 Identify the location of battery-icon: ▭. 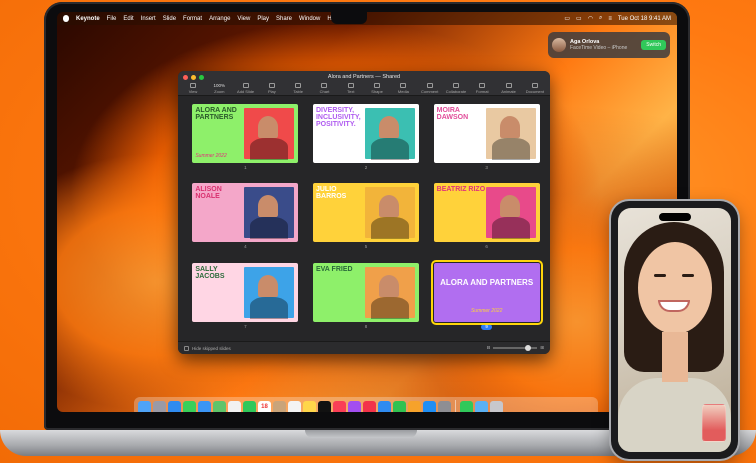
(579, 18).